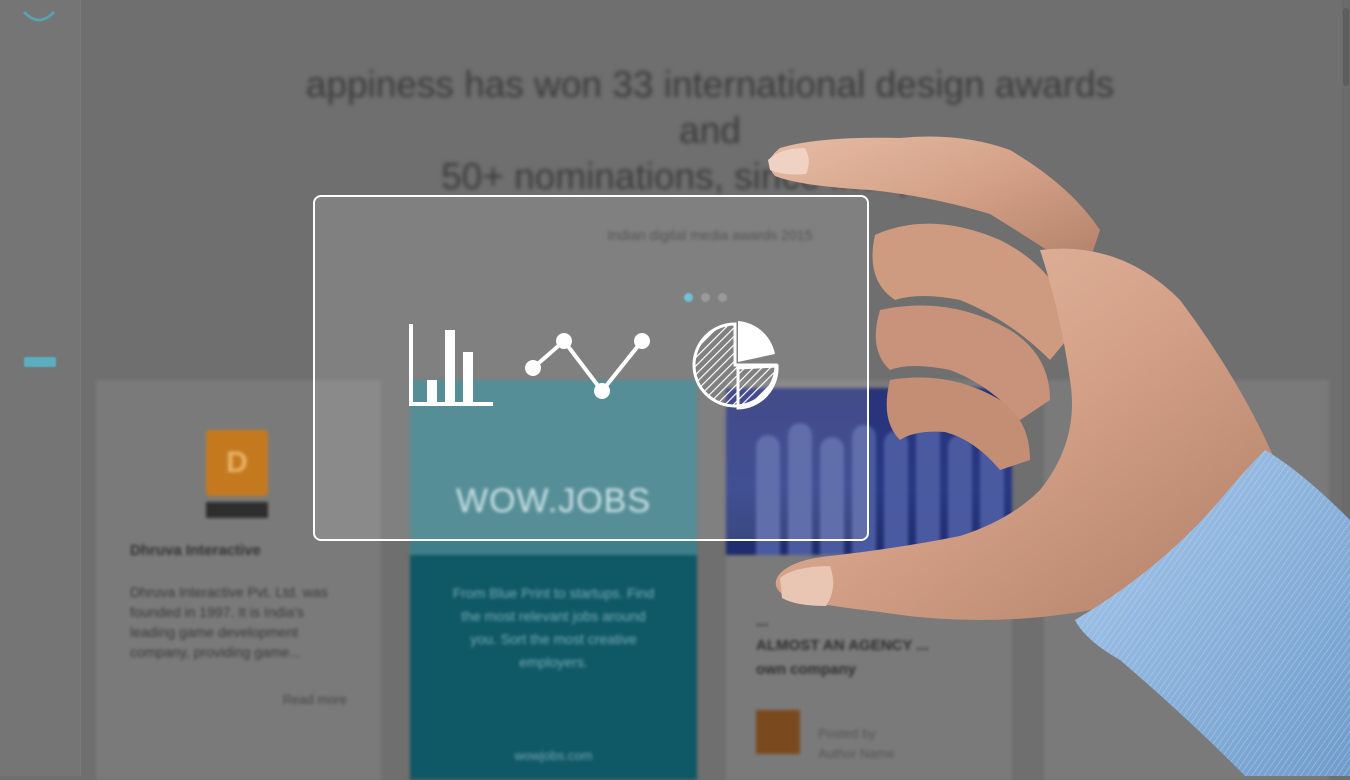 Image resolution: width=1350 pixels, height=780 pixels. I want to click on team-photo, so click(869, 471).